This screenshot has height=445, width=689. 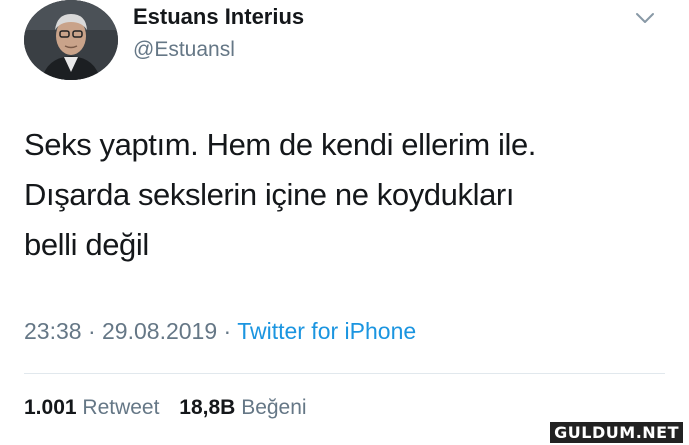 I want to click on like-count: 18,8B, so click(x=207, y=407).